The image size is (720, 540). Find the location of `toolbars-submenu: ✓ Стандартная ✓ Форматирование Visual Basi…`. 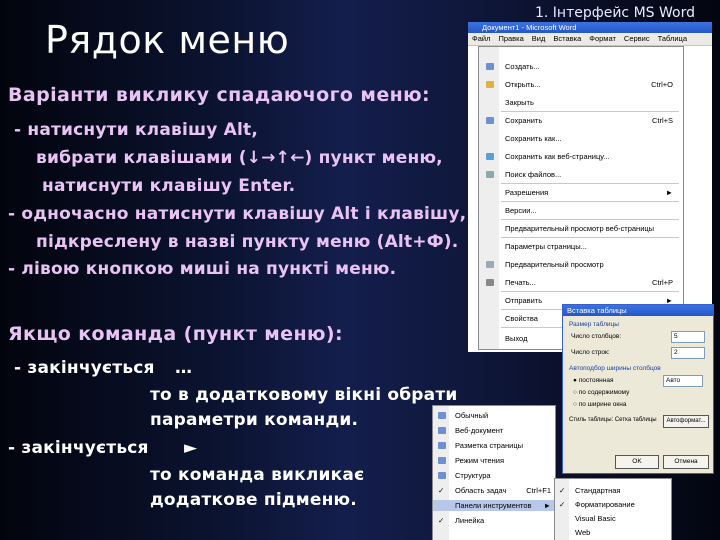

toolbars-submenu: ✓ Стандартная ✓ Форматирование Visual Basi… is located at coordinates (613, 509).